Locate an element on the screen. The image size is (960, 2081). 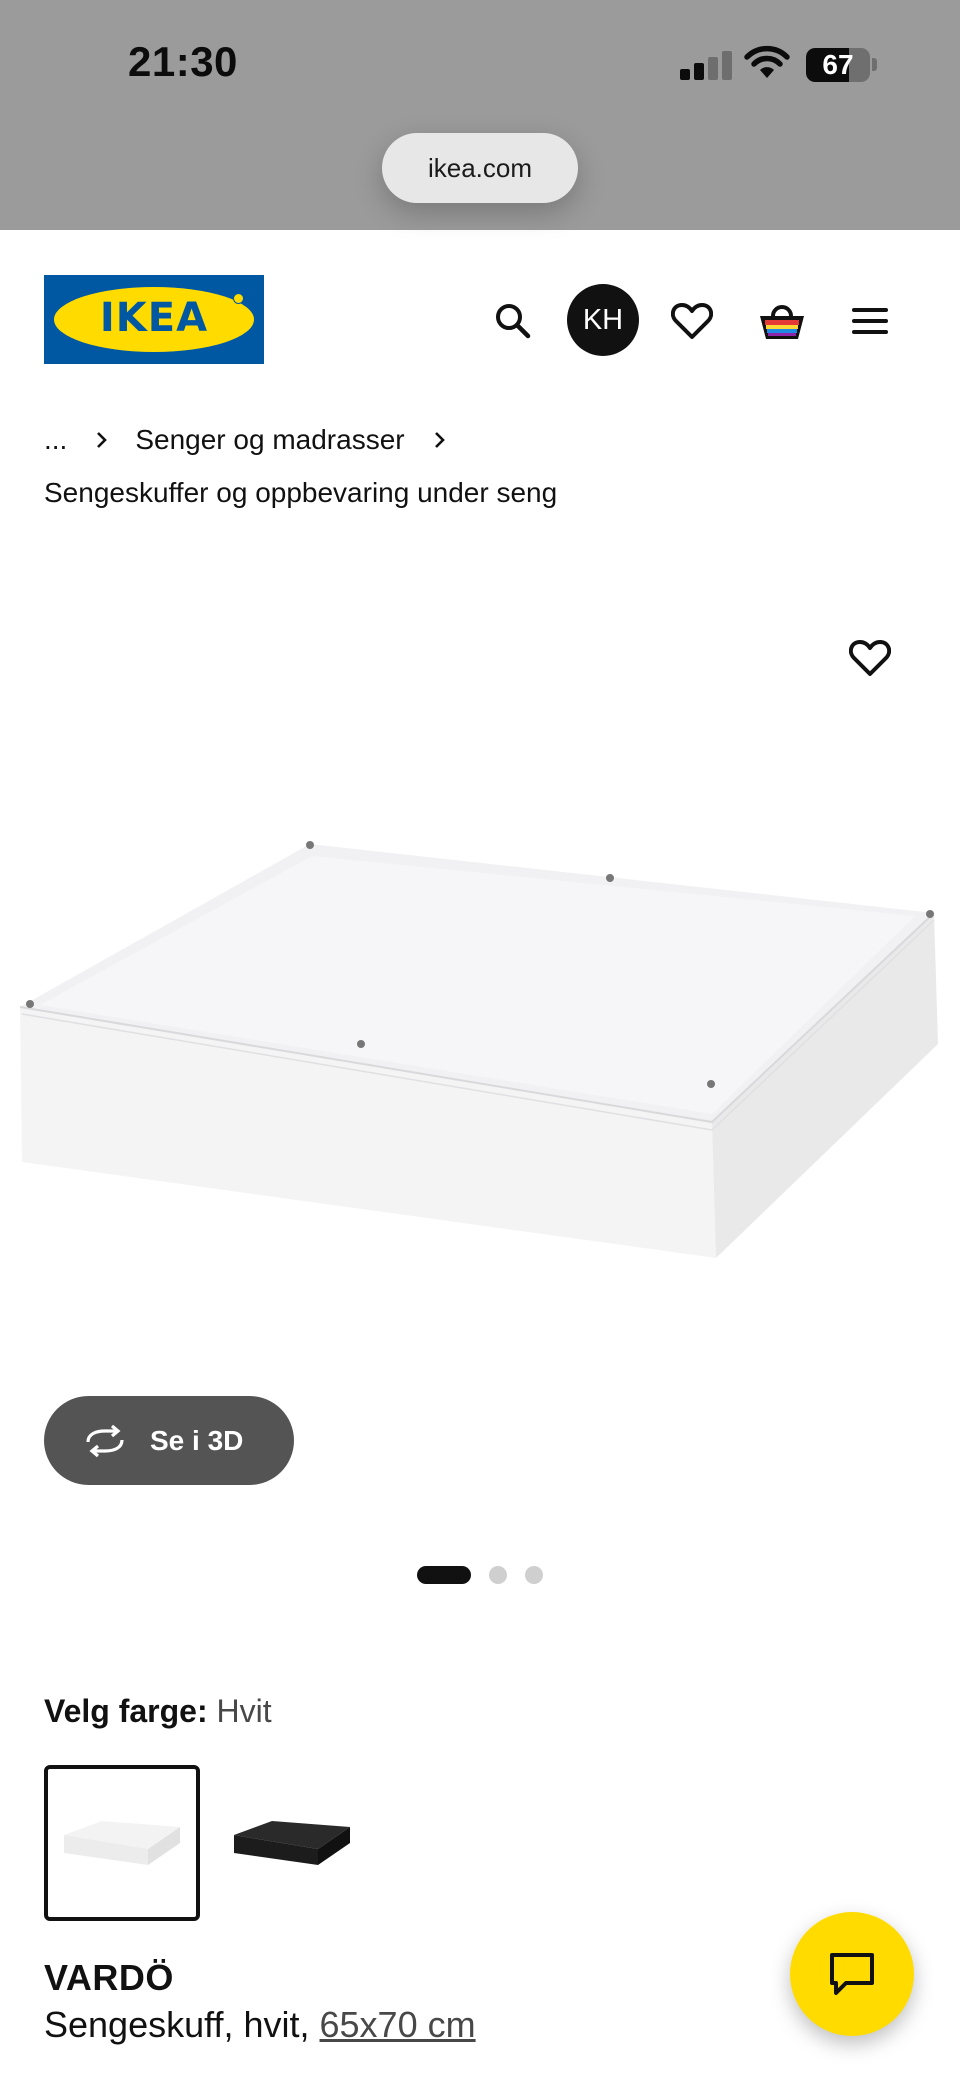
chat-bubble-icon is located at coordinates (852, 1974).